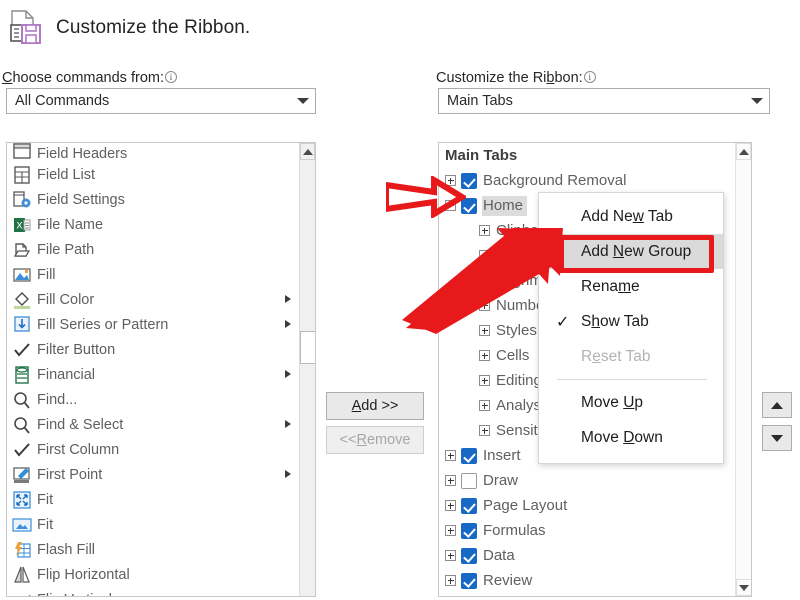 This screenshot has height=600, width=800. What do you see at coordinates (153, 349) in the screenshot?
I see `command-list-item: Filter Button` at bounding box center [153, 349].